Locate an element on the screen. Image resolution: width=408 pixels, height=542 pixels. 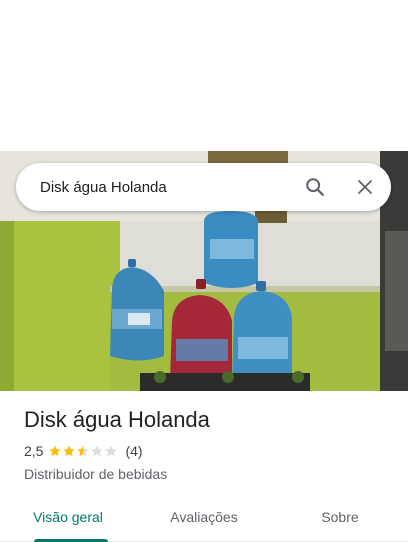
tab-bar: Visão geral Avaliações Sobre is located at coordinates (204, 517).